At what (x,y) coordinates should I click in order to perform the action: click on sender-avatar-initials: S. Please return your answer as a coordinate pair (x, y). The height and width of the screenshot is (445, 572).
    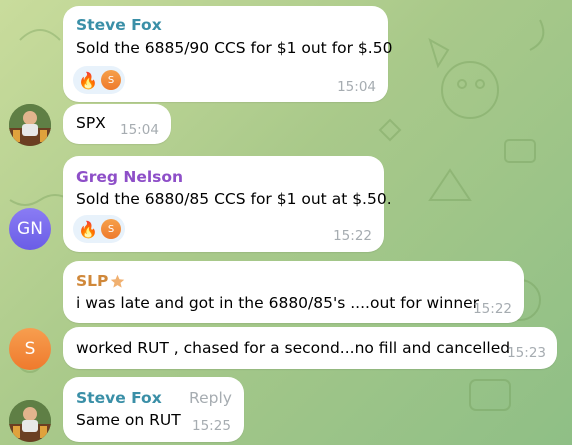
    Looking at the image, I should click on (30, 349).